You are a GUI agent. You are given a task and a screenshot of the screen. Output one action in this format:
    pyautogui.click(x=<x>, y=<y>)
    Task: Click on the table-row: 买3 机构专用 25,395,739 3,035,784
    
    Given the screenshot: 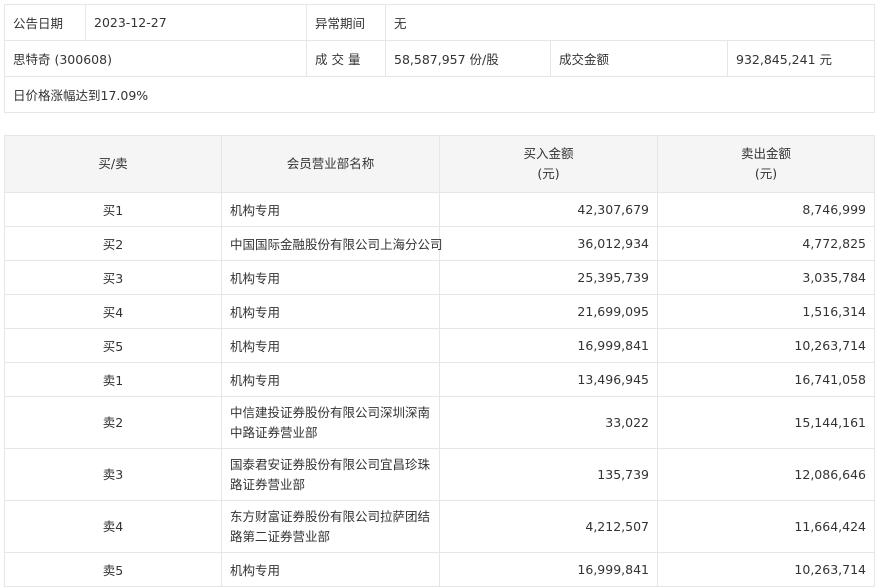 What is the action you would take?
    pyautogui.click(x=439, y=277)
    